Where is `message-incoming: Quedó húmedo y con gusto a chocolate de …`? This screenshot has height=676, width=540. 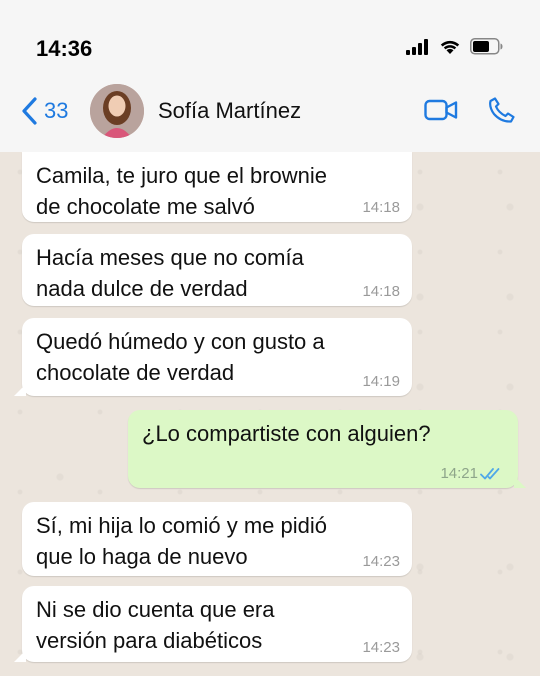
message-incoming: Quedó húmedo y con gusto a chocolate de … is located at coordinates (213, 357).